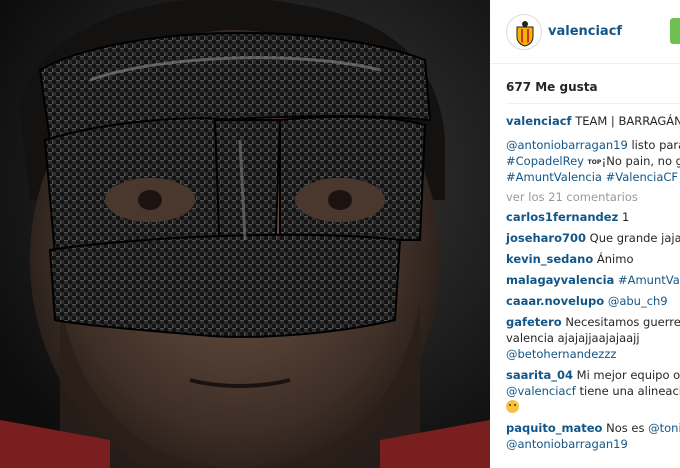 Image resolution: width=680 pixels, height=468 pixels. Describe the element at coordinates (625, 217) in the screenshot. I see `comment-text: 1` at that location.